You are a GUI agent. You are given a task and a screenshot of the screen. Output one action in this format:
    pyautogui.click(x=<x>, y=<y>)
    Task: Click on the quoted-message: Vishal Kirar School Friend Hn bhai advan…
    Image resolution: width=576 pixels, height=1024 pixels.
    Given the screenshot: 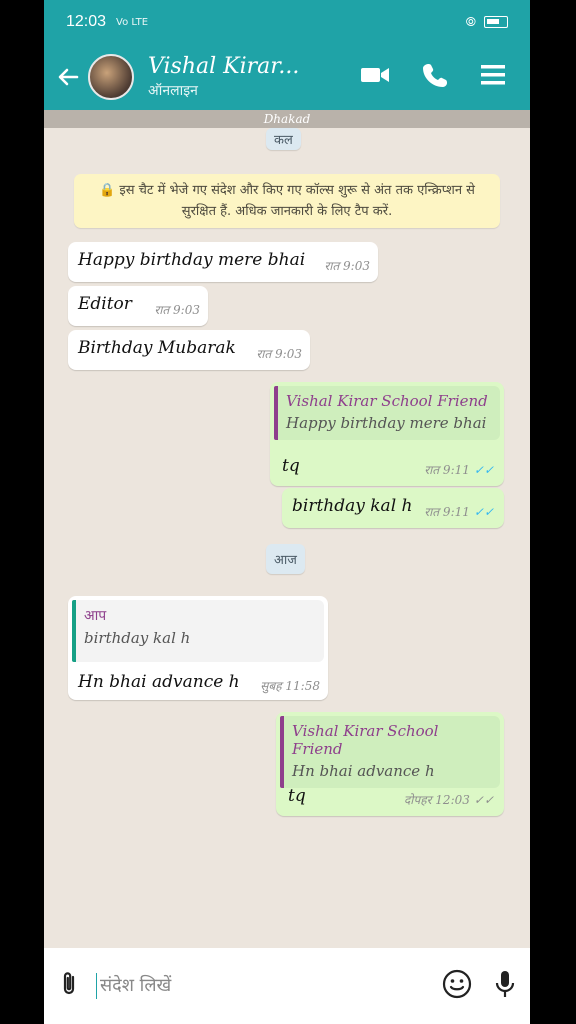 What is the action you would take?
    pyautogui.click(x=390, y=752)
    